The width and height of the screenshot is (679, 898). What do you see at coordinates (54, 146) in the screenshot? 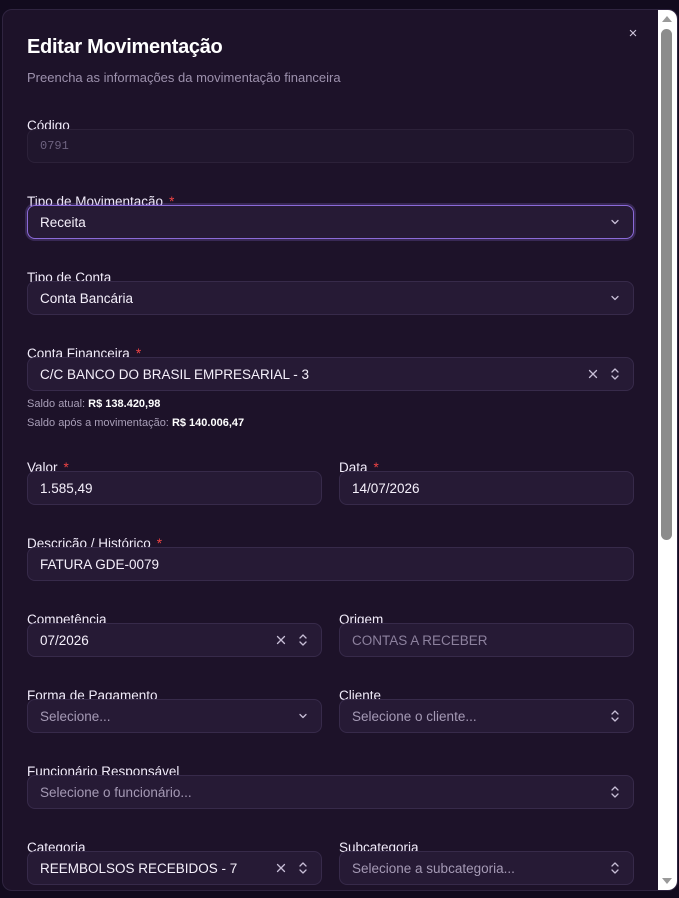
I see `codigo-value: 0791` at bounding box center [54, 146].